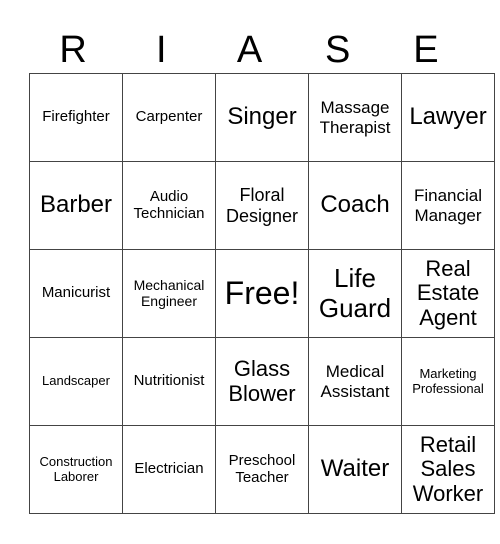  What do you see at coordinates (169, 381) in the screenshot?
I see `bingo-cell: Nutritionist` at bounding box center [169, 381].